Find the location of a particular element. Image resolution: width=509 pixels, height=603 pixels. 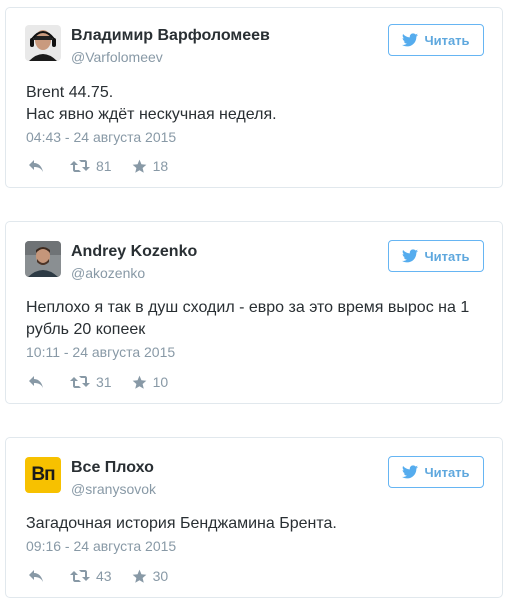

author-name: Andrey Kozenko is located at coordinates (134, 252).